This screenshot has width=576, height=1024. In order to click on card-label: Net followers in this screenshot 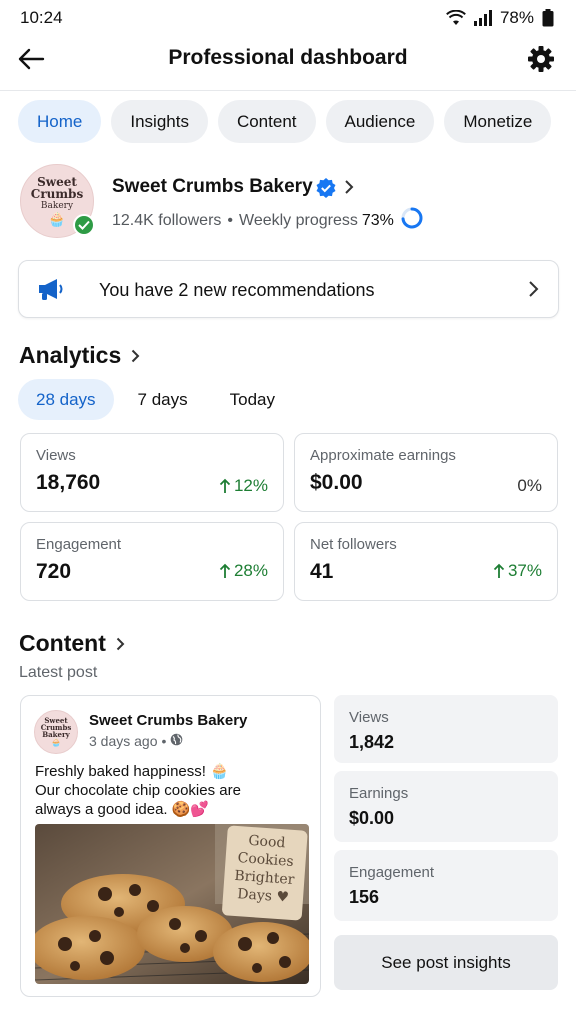, I will do `click(353, 544)`.